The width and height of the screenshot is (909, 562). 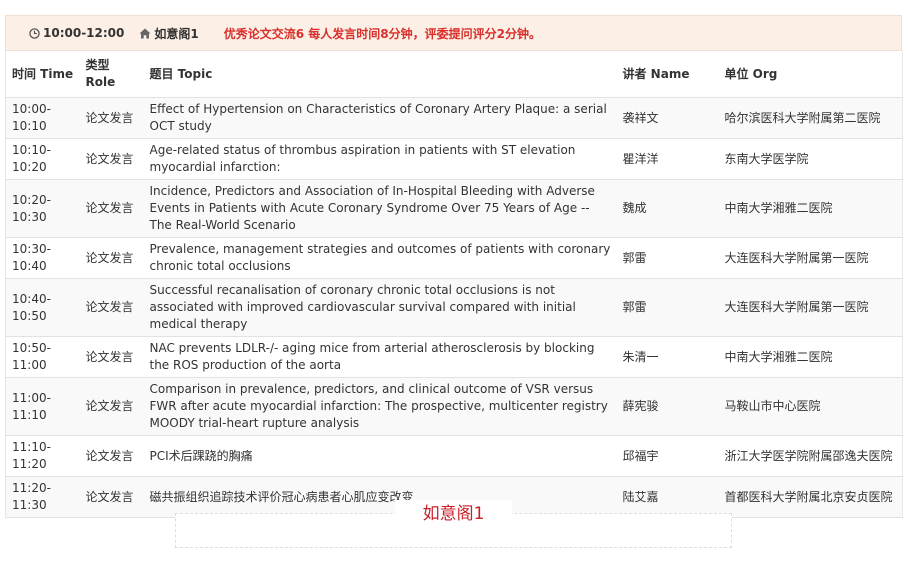 What do you see at coordinates (145, 33) in the screenshot?
I see `home-icon` at bounding box center [145, 33].